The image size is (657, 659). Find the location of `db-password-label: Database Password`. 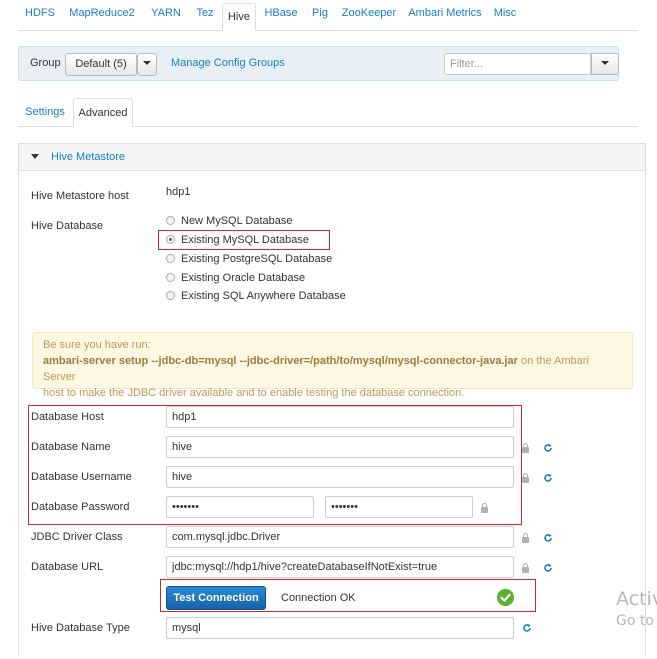

db-password-label: Database Password is located at coordinates (80, 507).